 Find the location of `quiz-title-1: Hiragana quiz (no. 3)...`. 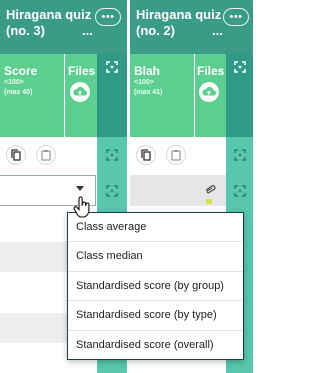

quiz-title-1: Hiragana quiz (no. 3)... is located at coordinates (49, 23).